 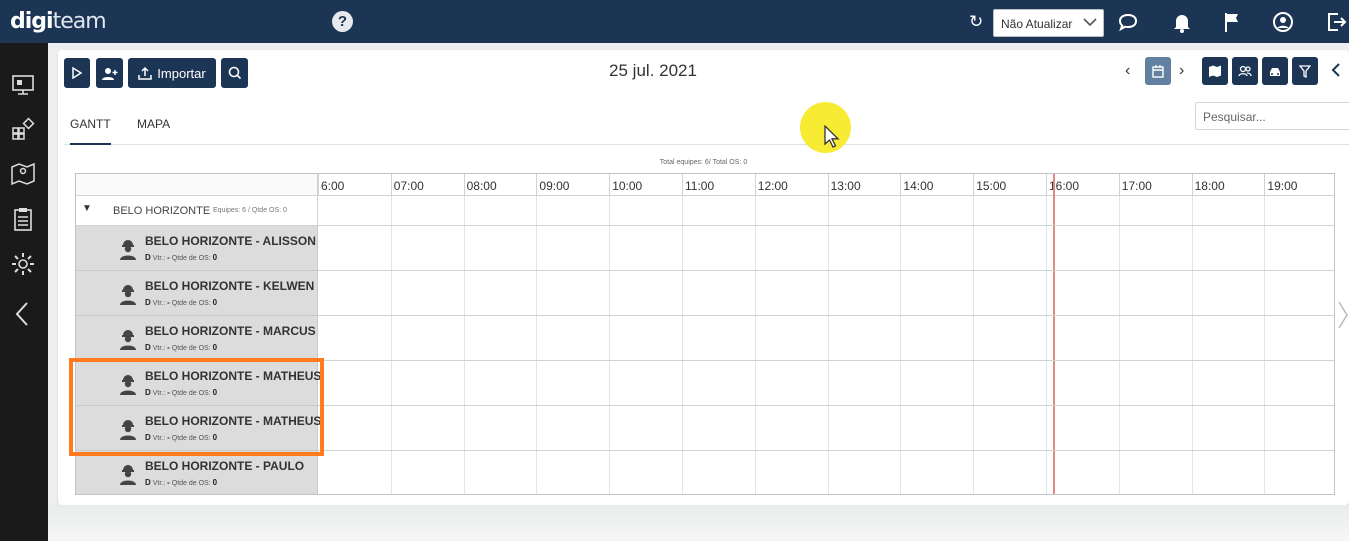 I want to click on hour-label: 11:00, so click(x=718, y=185).